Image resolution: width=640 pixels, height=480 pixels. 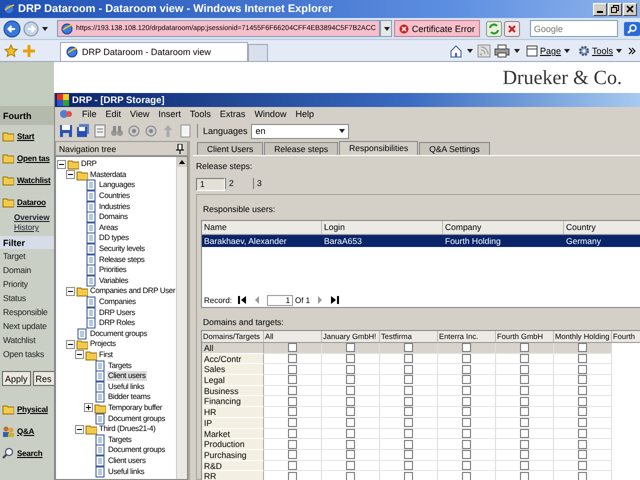 What do you see at coordinates (233, 475) in the screenshot?
I see `row-header: RR` at bounding box center [233, 475].